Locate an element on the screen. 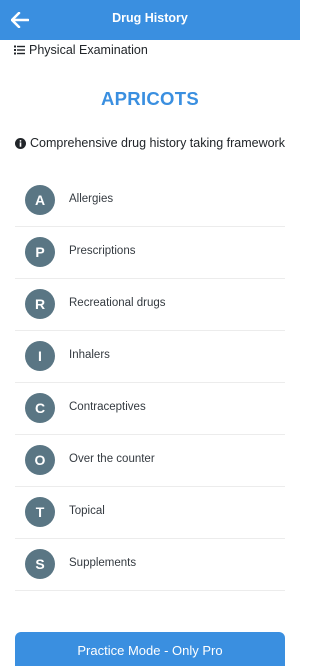 The image size is (320, 666). list-item-recreational-drugs: R Recreational drugs is located at coordinates (150, 305).